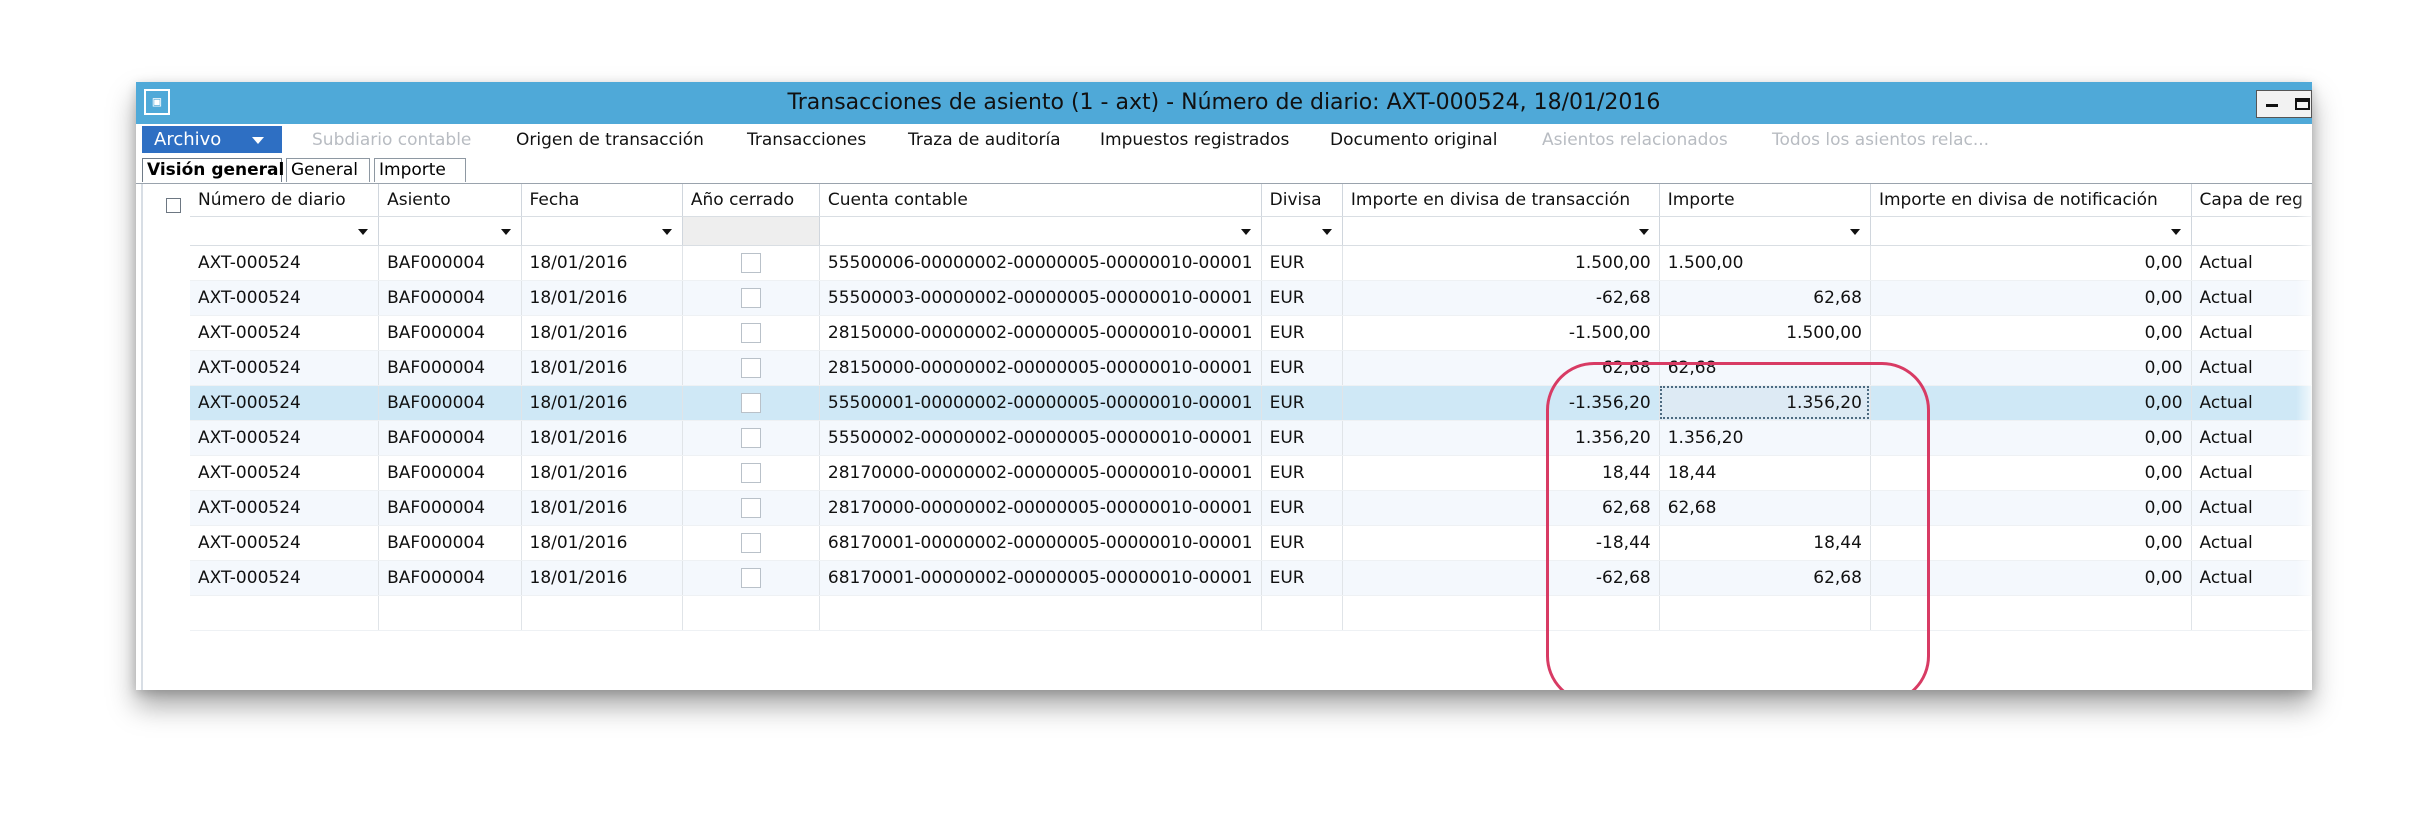 The height and width of the screenshot is (824, 2426). Describe the element at coordinates (2251, 231) in the screenshot. I see `filter-capa-registro` at that location.